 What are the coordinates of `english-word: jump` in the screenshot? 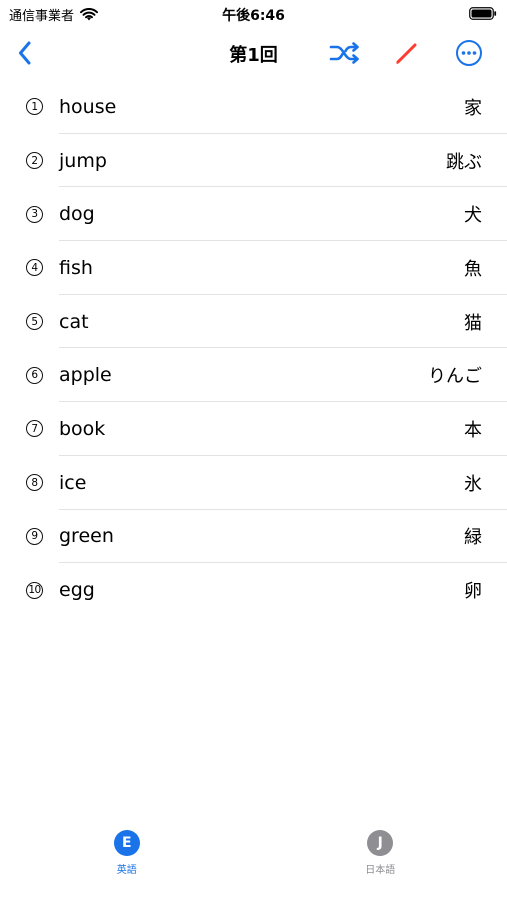 It's located at (83, 160).